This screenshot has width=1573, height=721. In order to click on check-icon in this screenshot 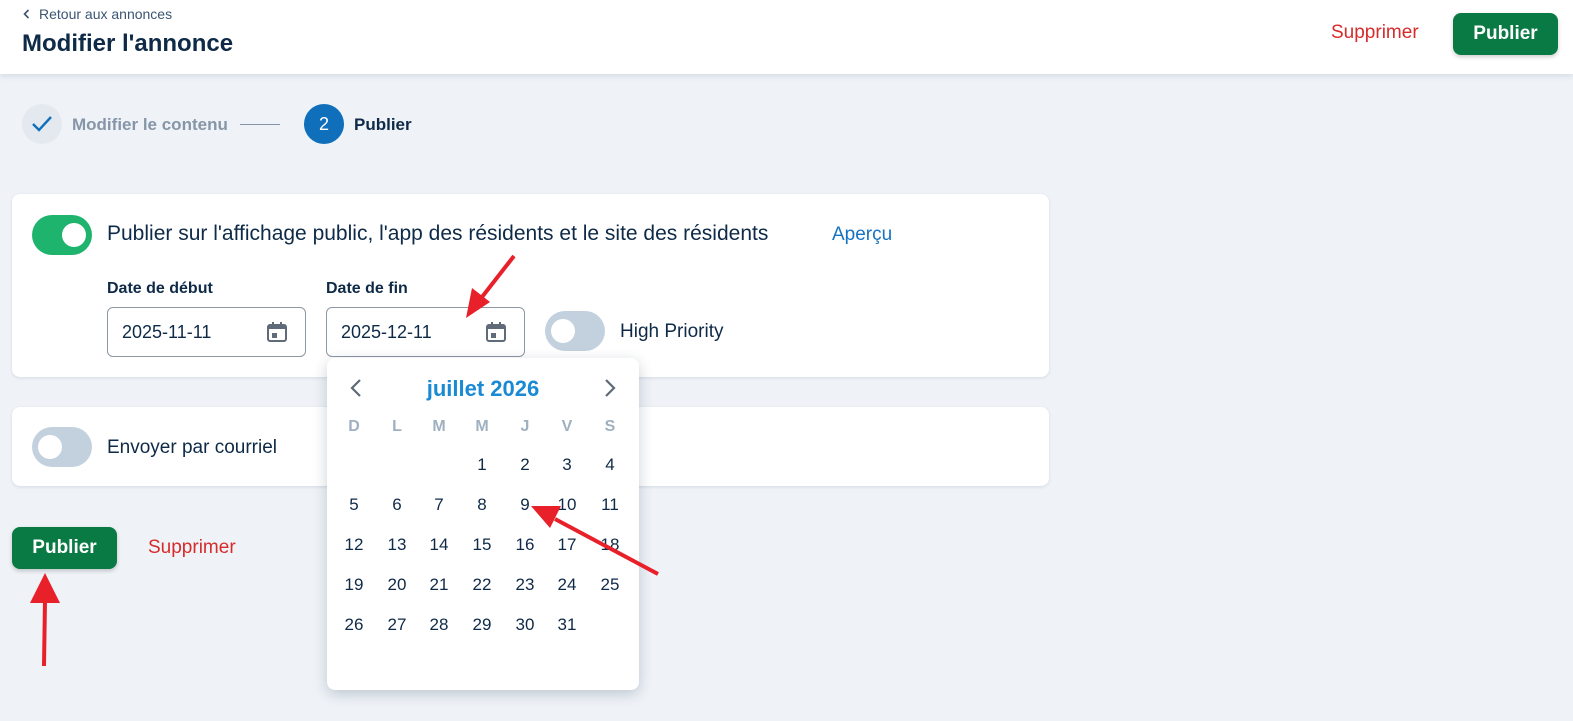, I will do `click(42, 124)`.